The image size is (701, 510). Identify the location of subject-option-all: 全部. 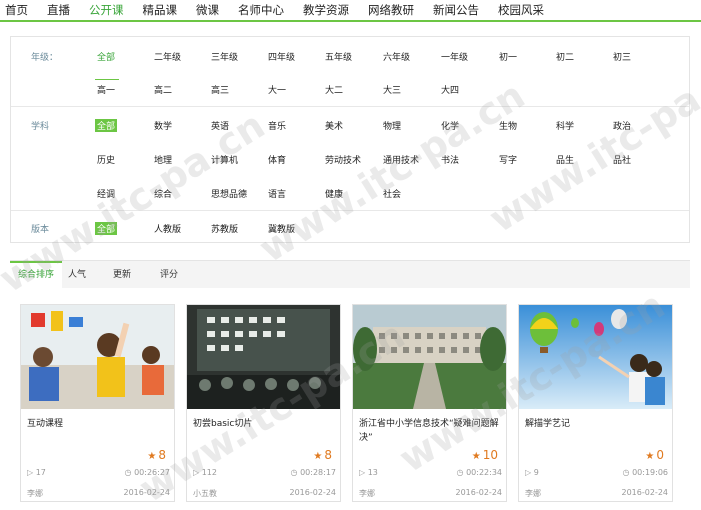
(106, 125).